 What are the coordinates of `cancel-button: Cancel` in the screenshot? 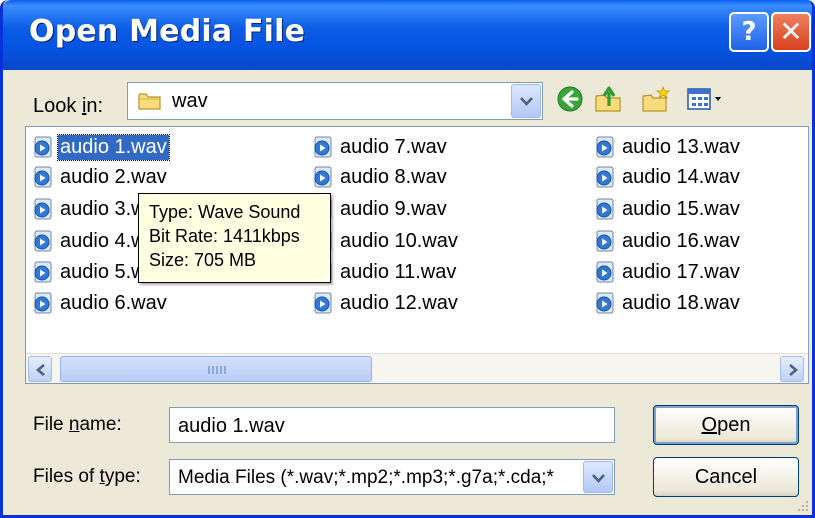 It's located at (726, 477).